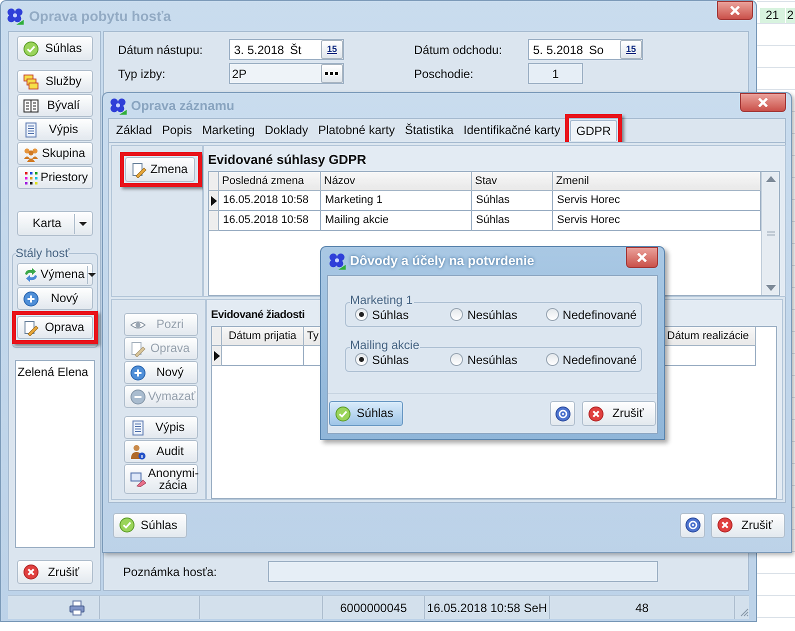  Describe the element at coordinates (30, 82) in the screenshot. I see `list-icon` at that location.